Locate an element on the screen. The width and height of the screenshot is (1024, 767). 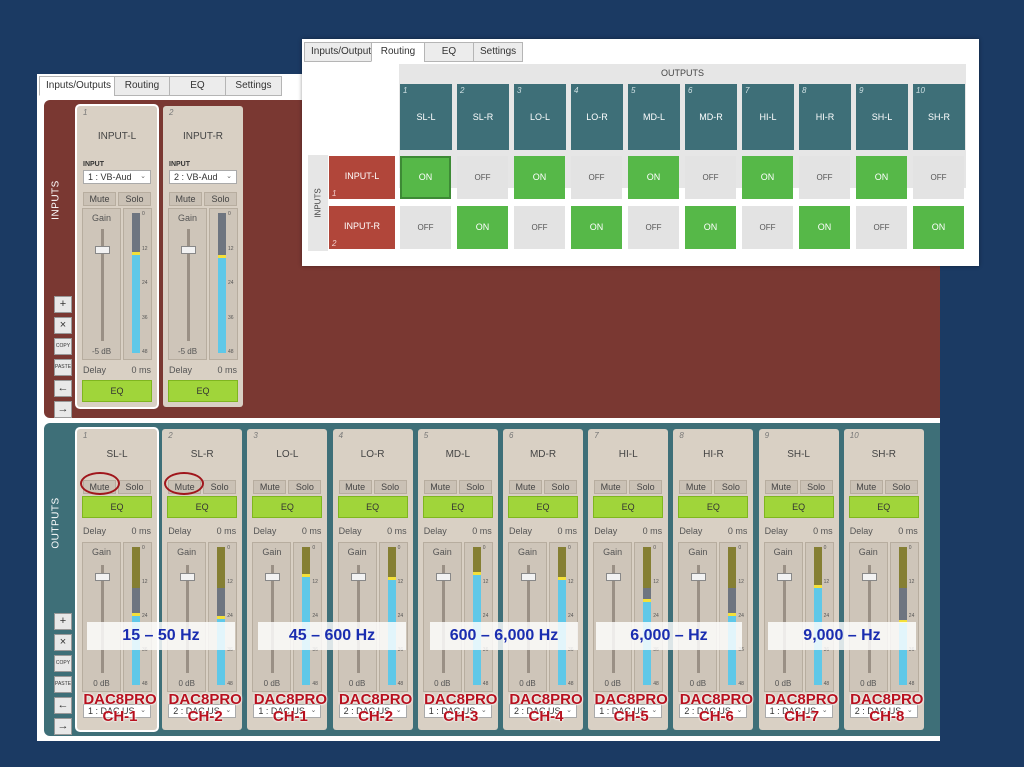
input-device-select: 1 : VB-Aud ⌄ is located at coordinates (117, 177).